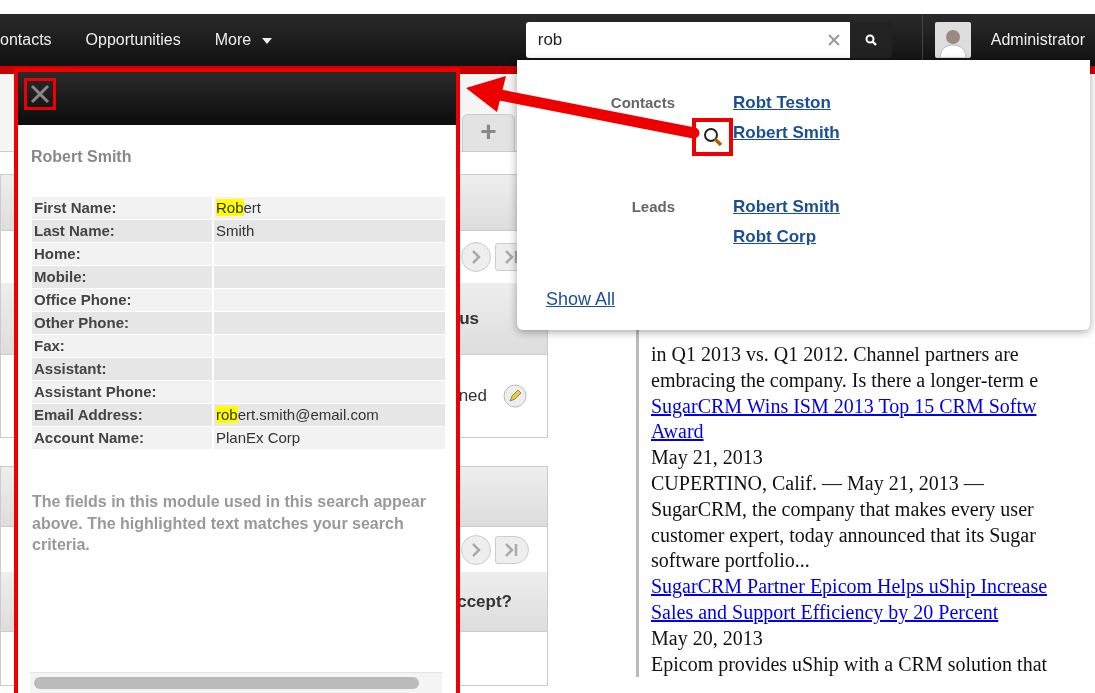 The width and height of the screenshot is (1095, 693). What do you see at coordinates (329, 208) in the screenshot?
I see `field-value: Robert` at bounding box center [329, 208].